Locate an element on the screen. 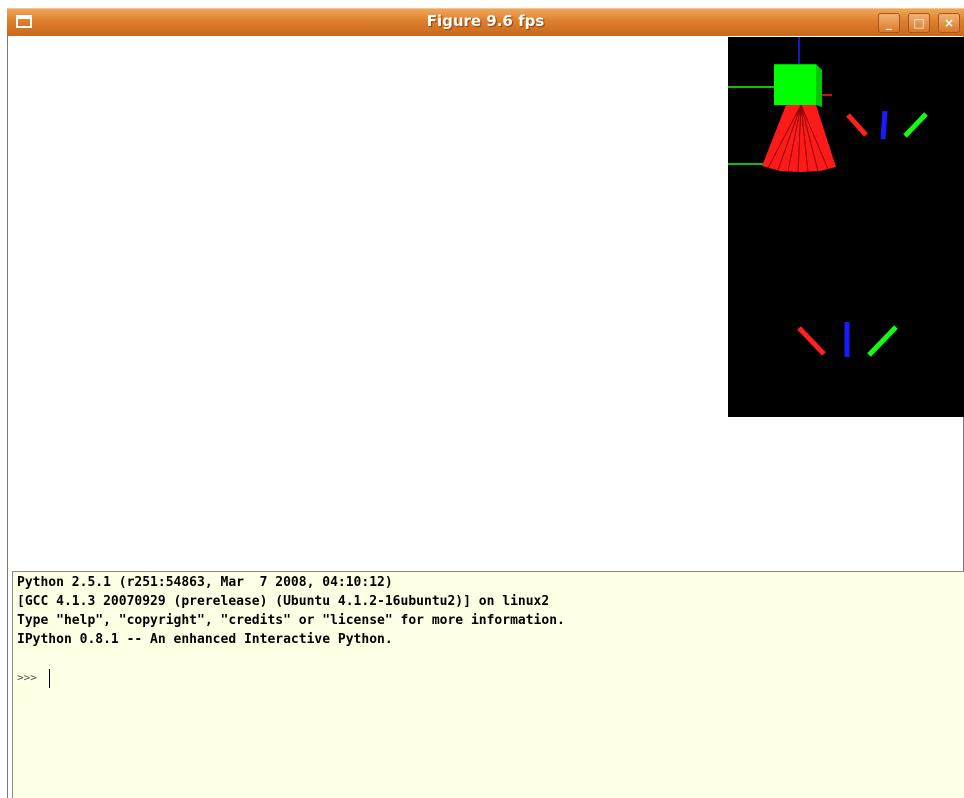 The width and height of the screenshot is (964, 798). 3d-scene is located at coordinates (828, 197).